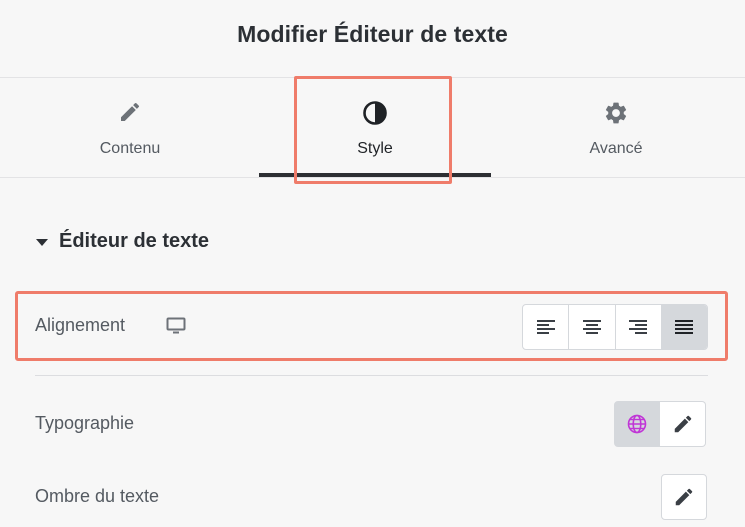 The height and width of the screenshot is (527, 745). I want to click on caret-down-icon, so click(42, 242).